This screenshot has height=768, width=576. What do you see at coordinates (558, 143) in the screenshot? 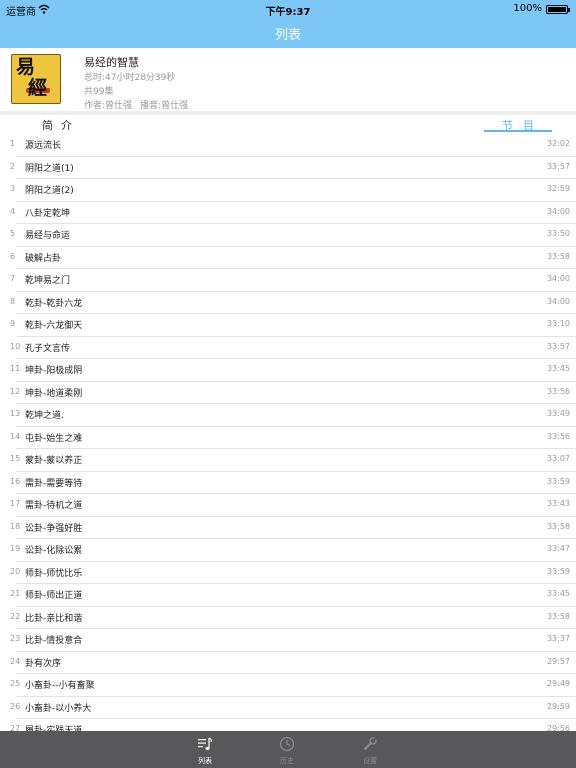
I see `episode-duration: 32:02` at bounding box center [558, 143].